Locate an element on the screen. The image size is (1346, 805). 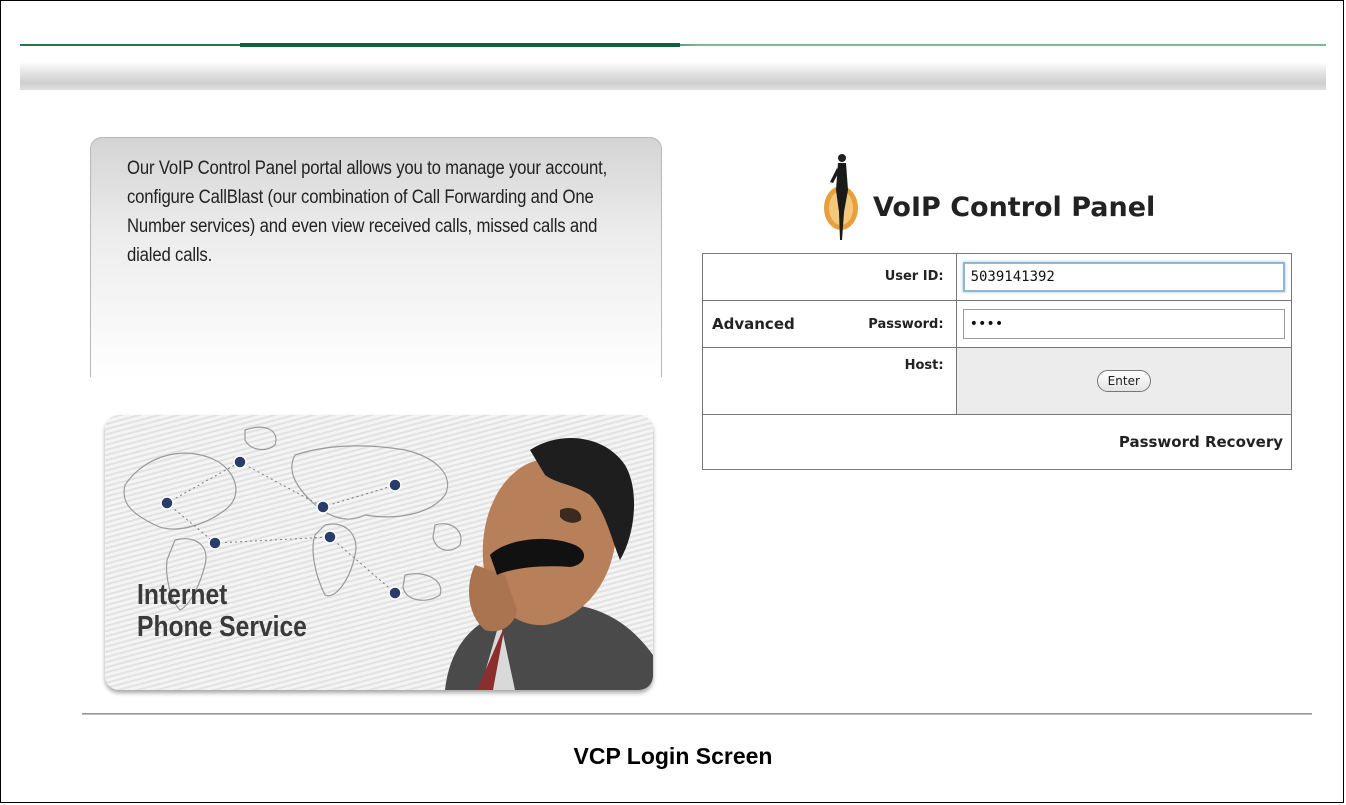
brand-header: VoIP Control Panel is located at coordinates (1015, 198).